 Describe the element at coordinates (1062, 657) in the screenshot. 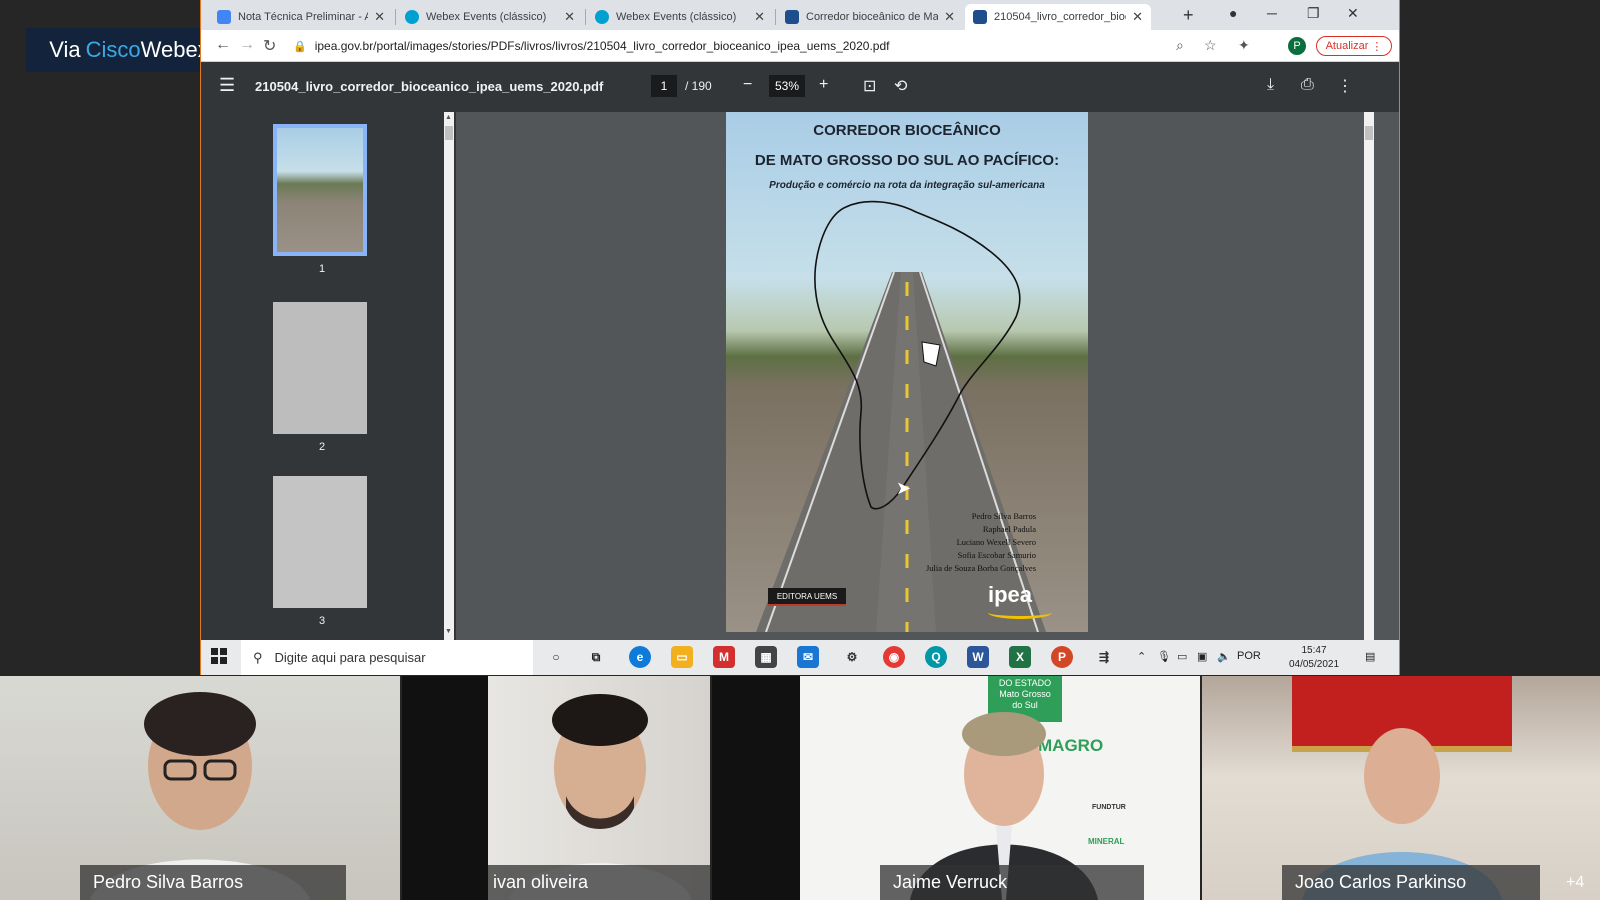

I see `powerpoint-icon: P` at that location.